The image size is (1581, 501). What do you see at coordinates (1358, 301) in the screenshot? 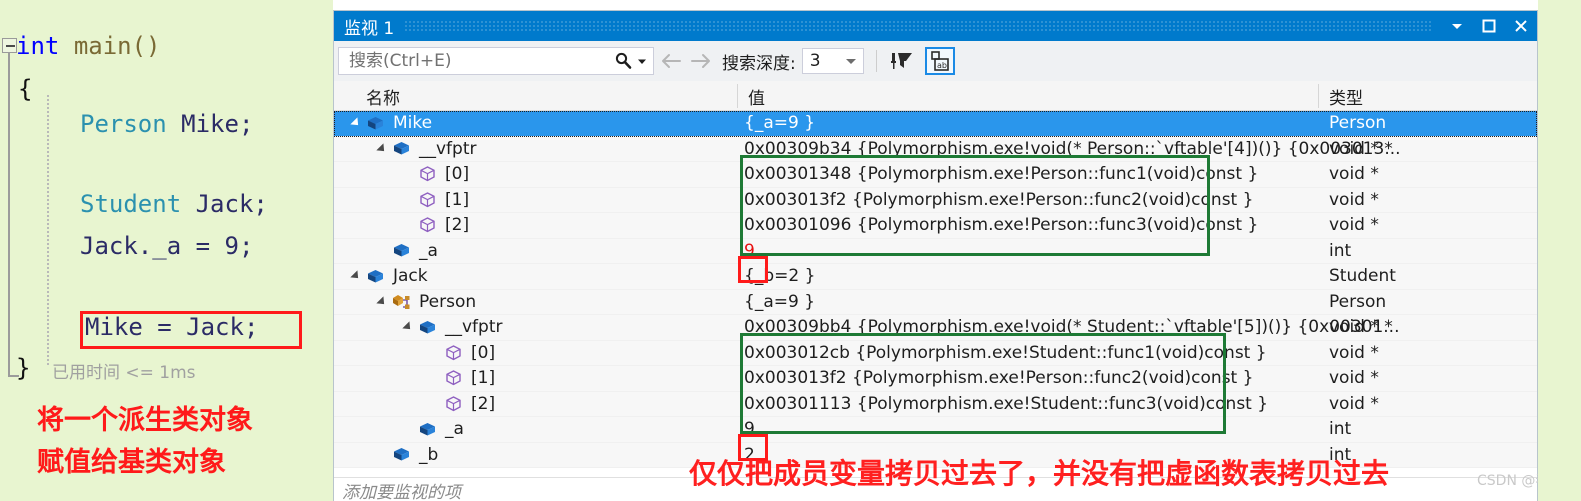
I see `row-type-cell: Person` at bounding box center [1358, 301].